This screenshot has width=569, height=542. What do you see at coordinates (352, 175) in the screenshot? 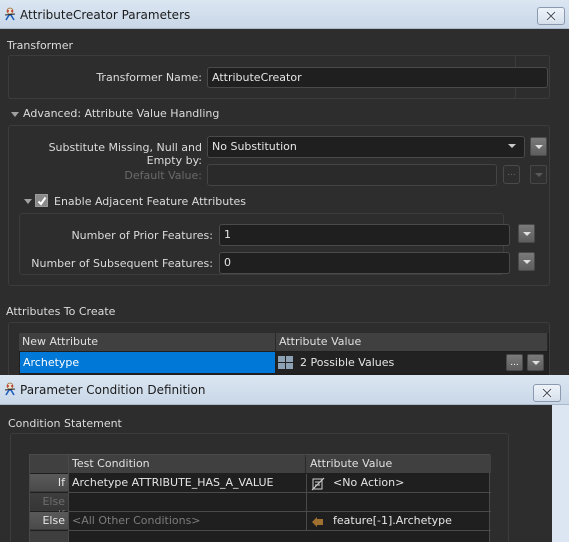
I see `default-value-input` at bounding box center [352, 175].